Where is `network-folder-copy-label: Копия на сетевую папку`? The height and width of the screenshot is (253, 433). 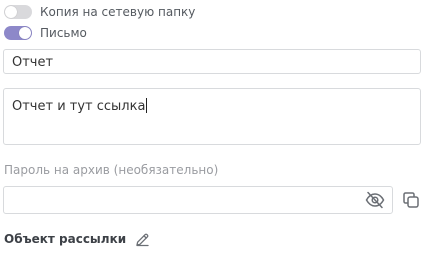 network-folder-copy-label: Копия на сетевую папку is located at coordinates (118, 12).